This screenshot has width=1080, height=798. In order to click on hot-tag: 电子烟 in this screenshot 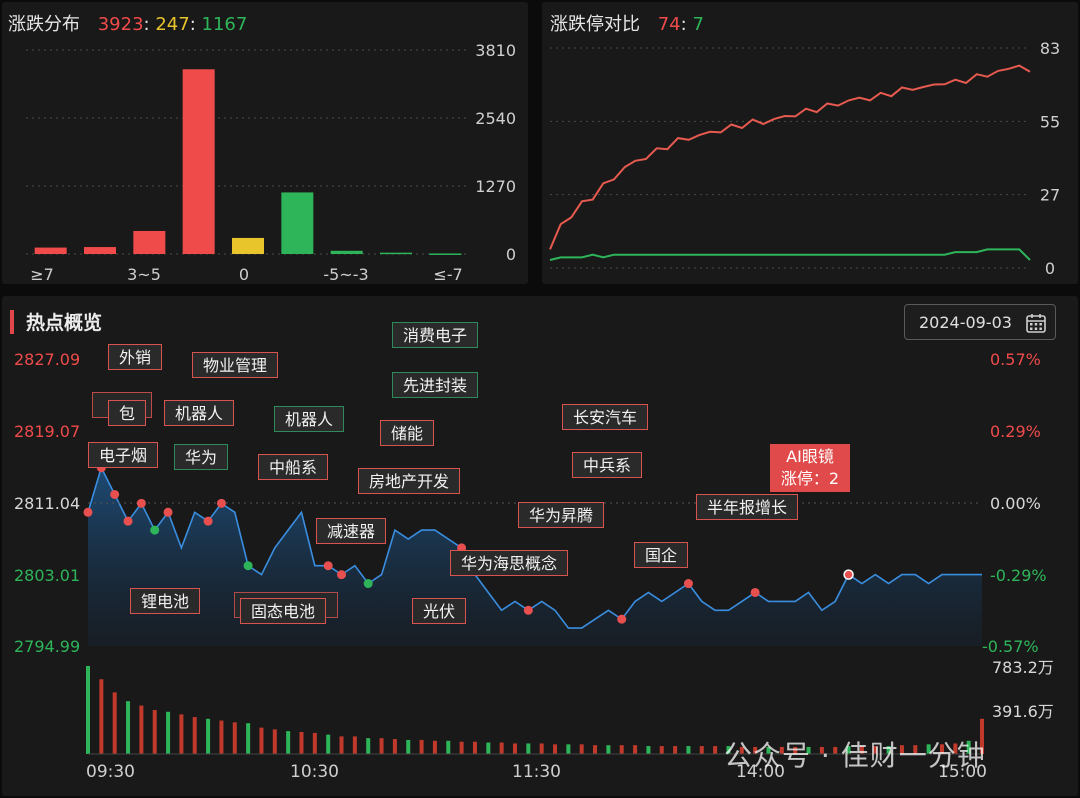, I will do `click(123, 455)`.